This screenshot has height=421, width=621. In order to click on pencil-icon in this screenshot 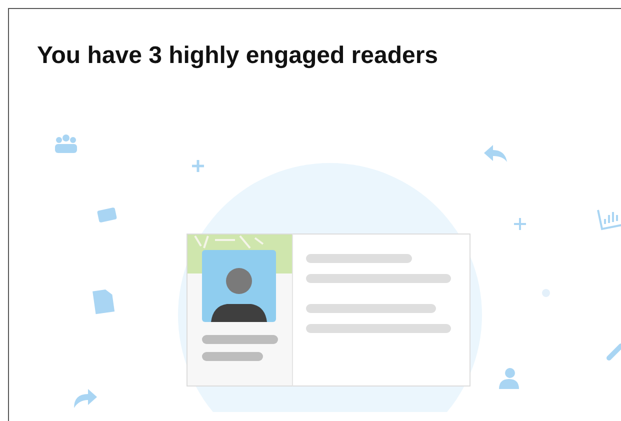, I will do `click(613, 352)`.